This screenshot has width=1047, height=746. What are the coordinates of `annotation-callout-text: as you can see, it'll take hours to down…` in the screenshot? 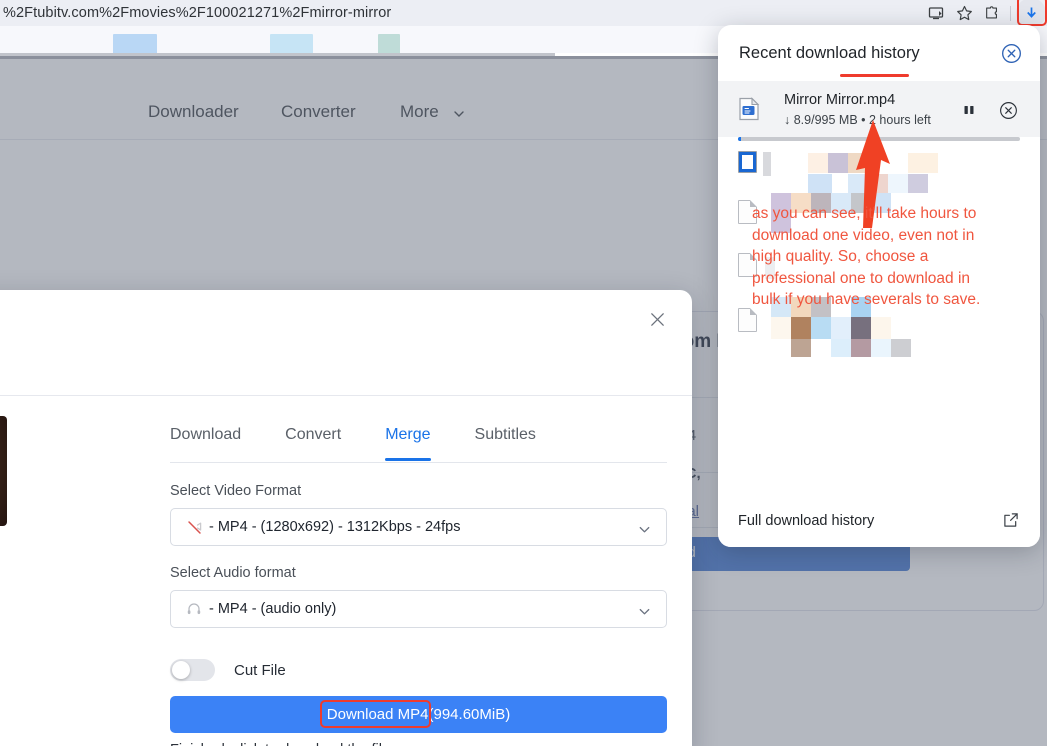 It's located at (866, 256).